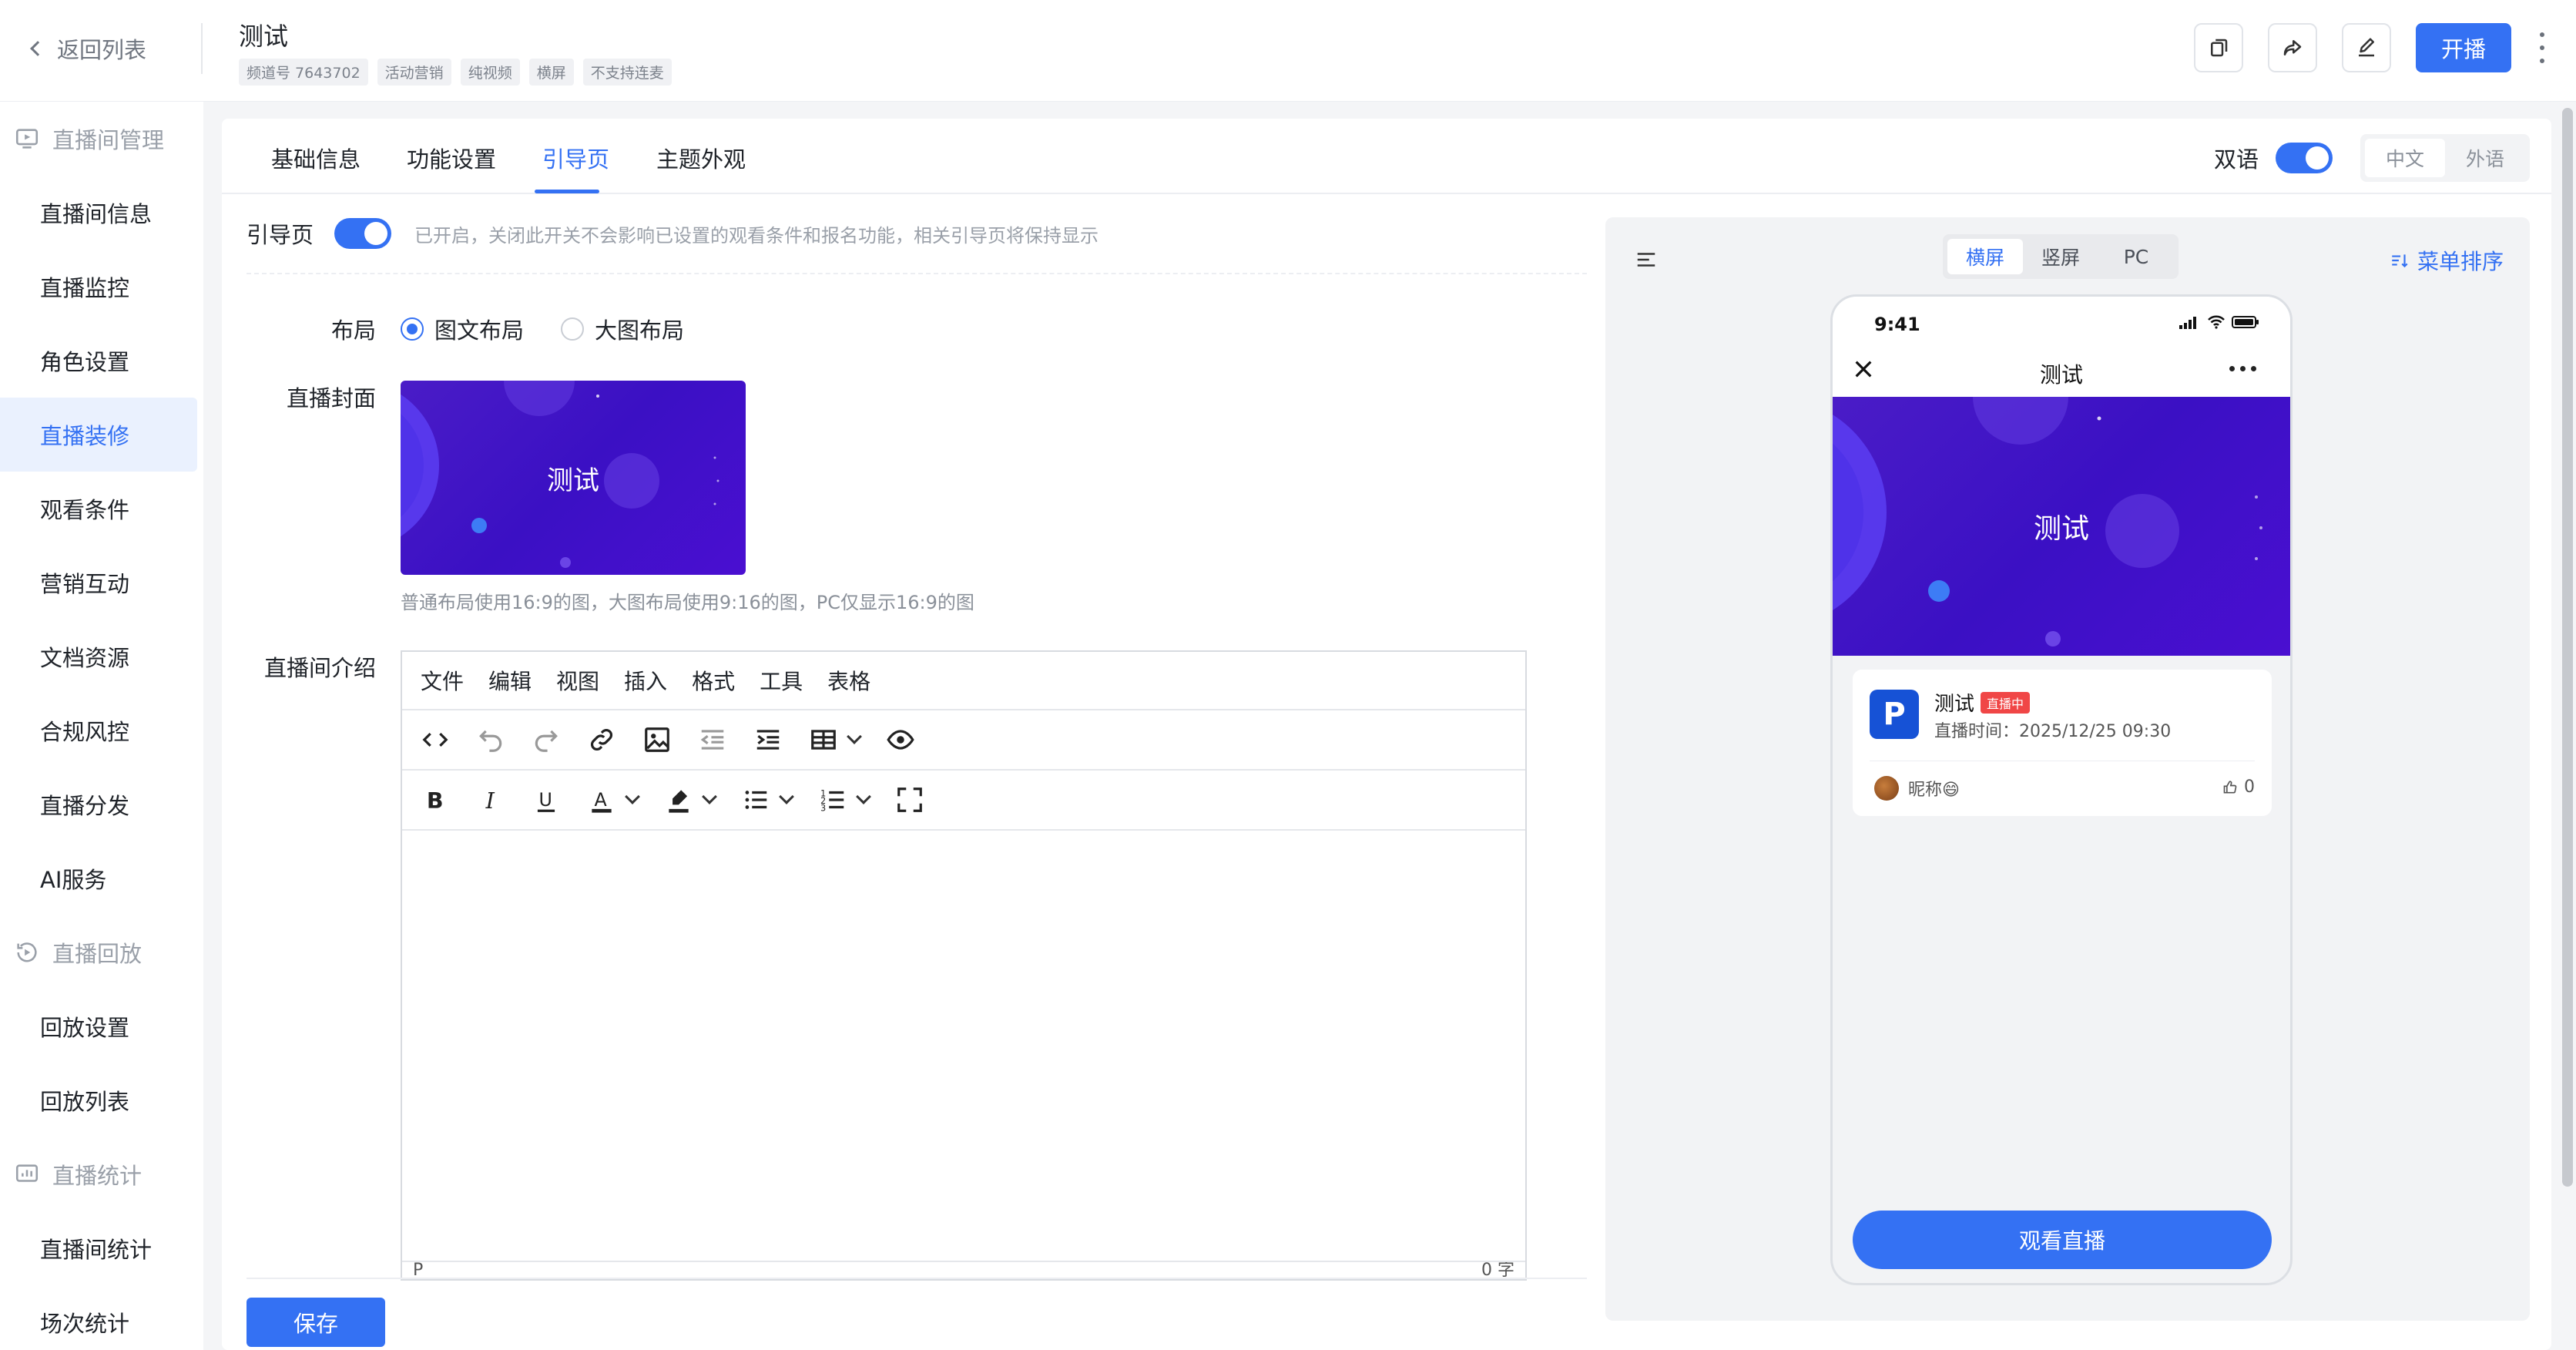 This screenshot has width=2576, height=1350. Describe the element at coordinates (768, 739) in the screenshot. I see `indent-icon` at that location.